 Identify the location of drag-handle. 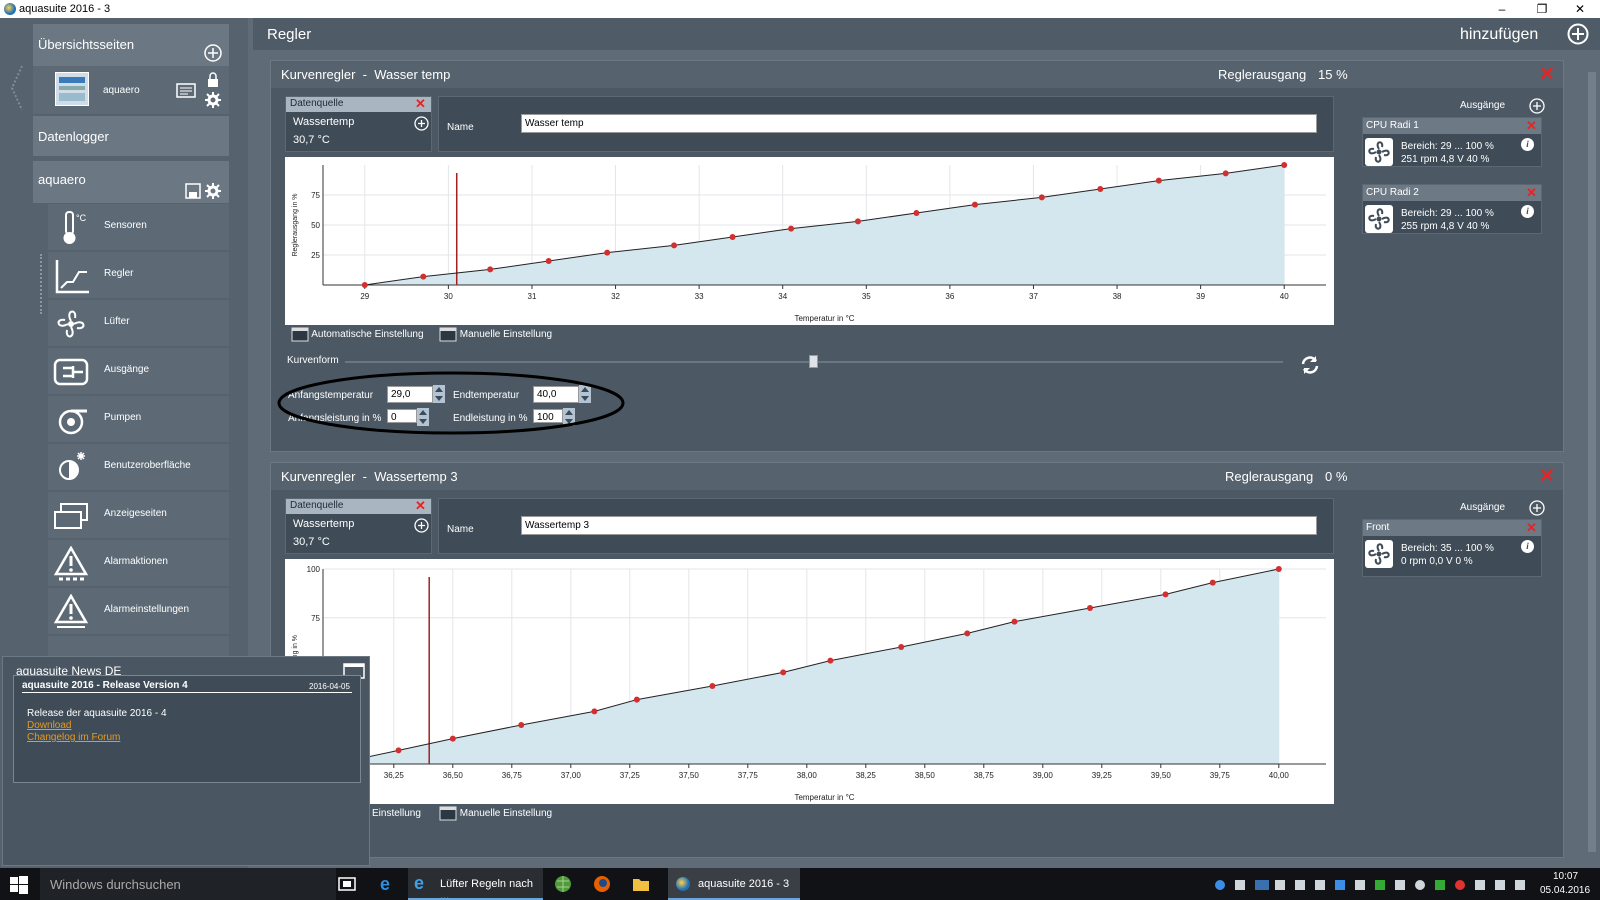
(42, 284).